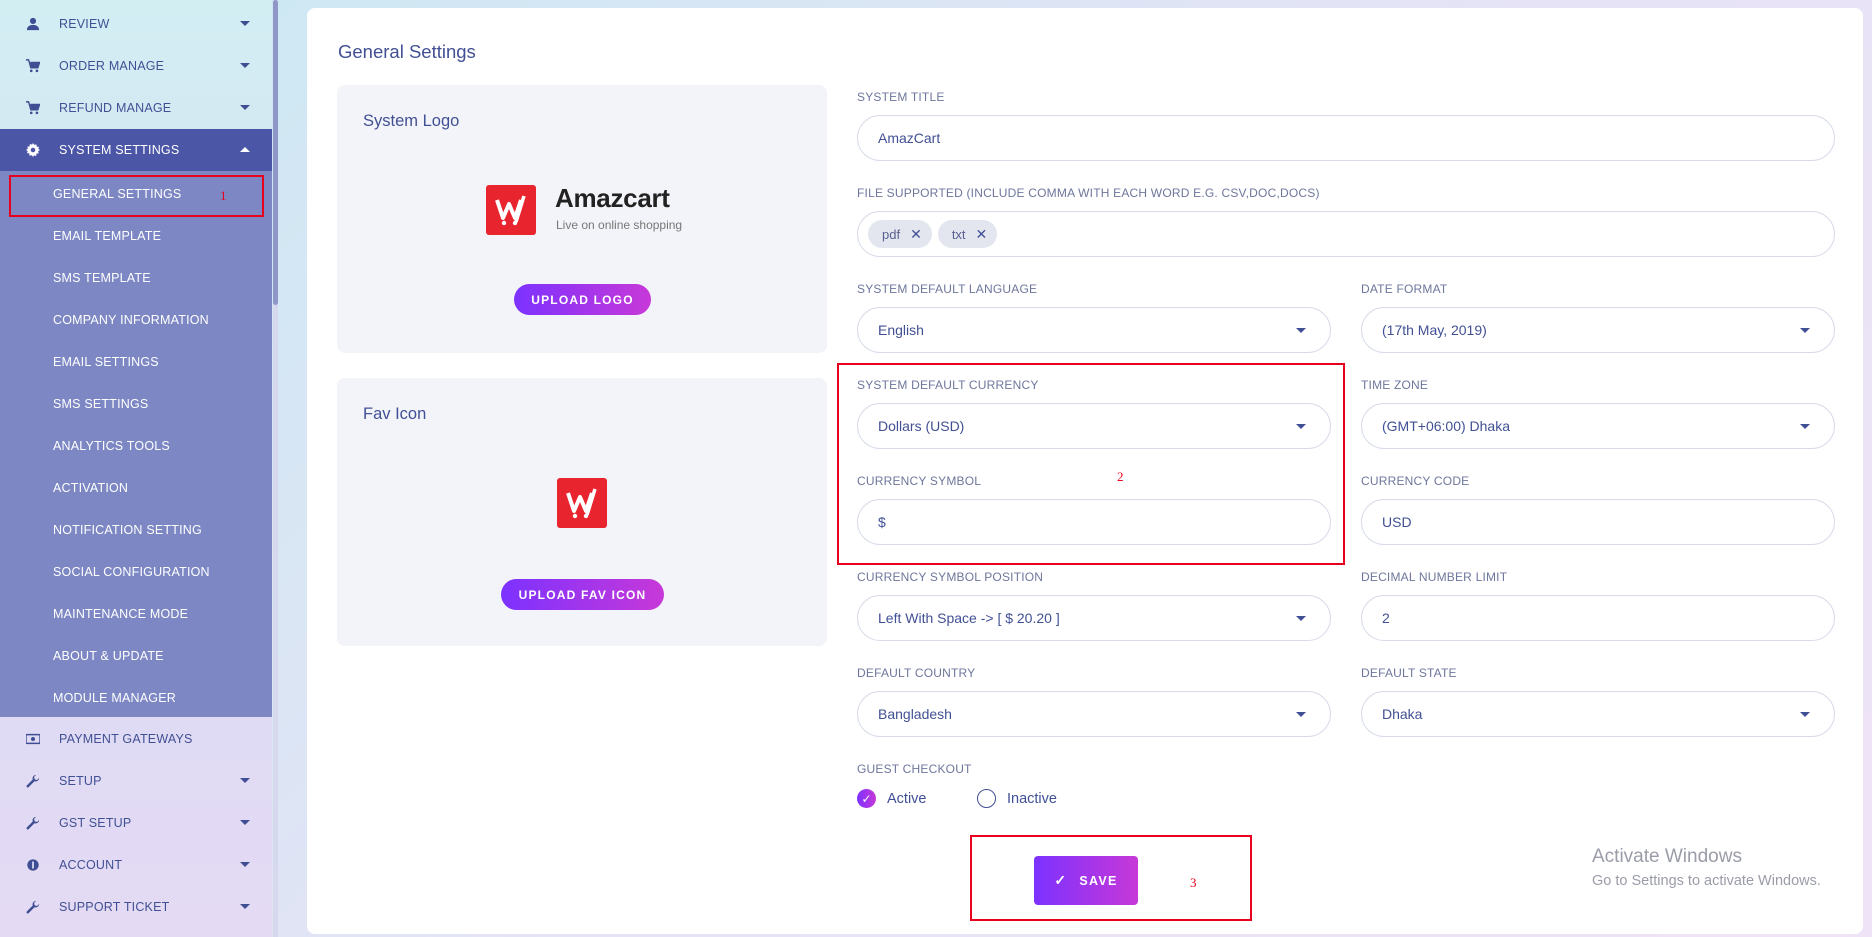  What do you see at coordinates (1598, 618) in the screenshot?
I see `decimal-limit-input: 2` at bounding box center [1598, 618].